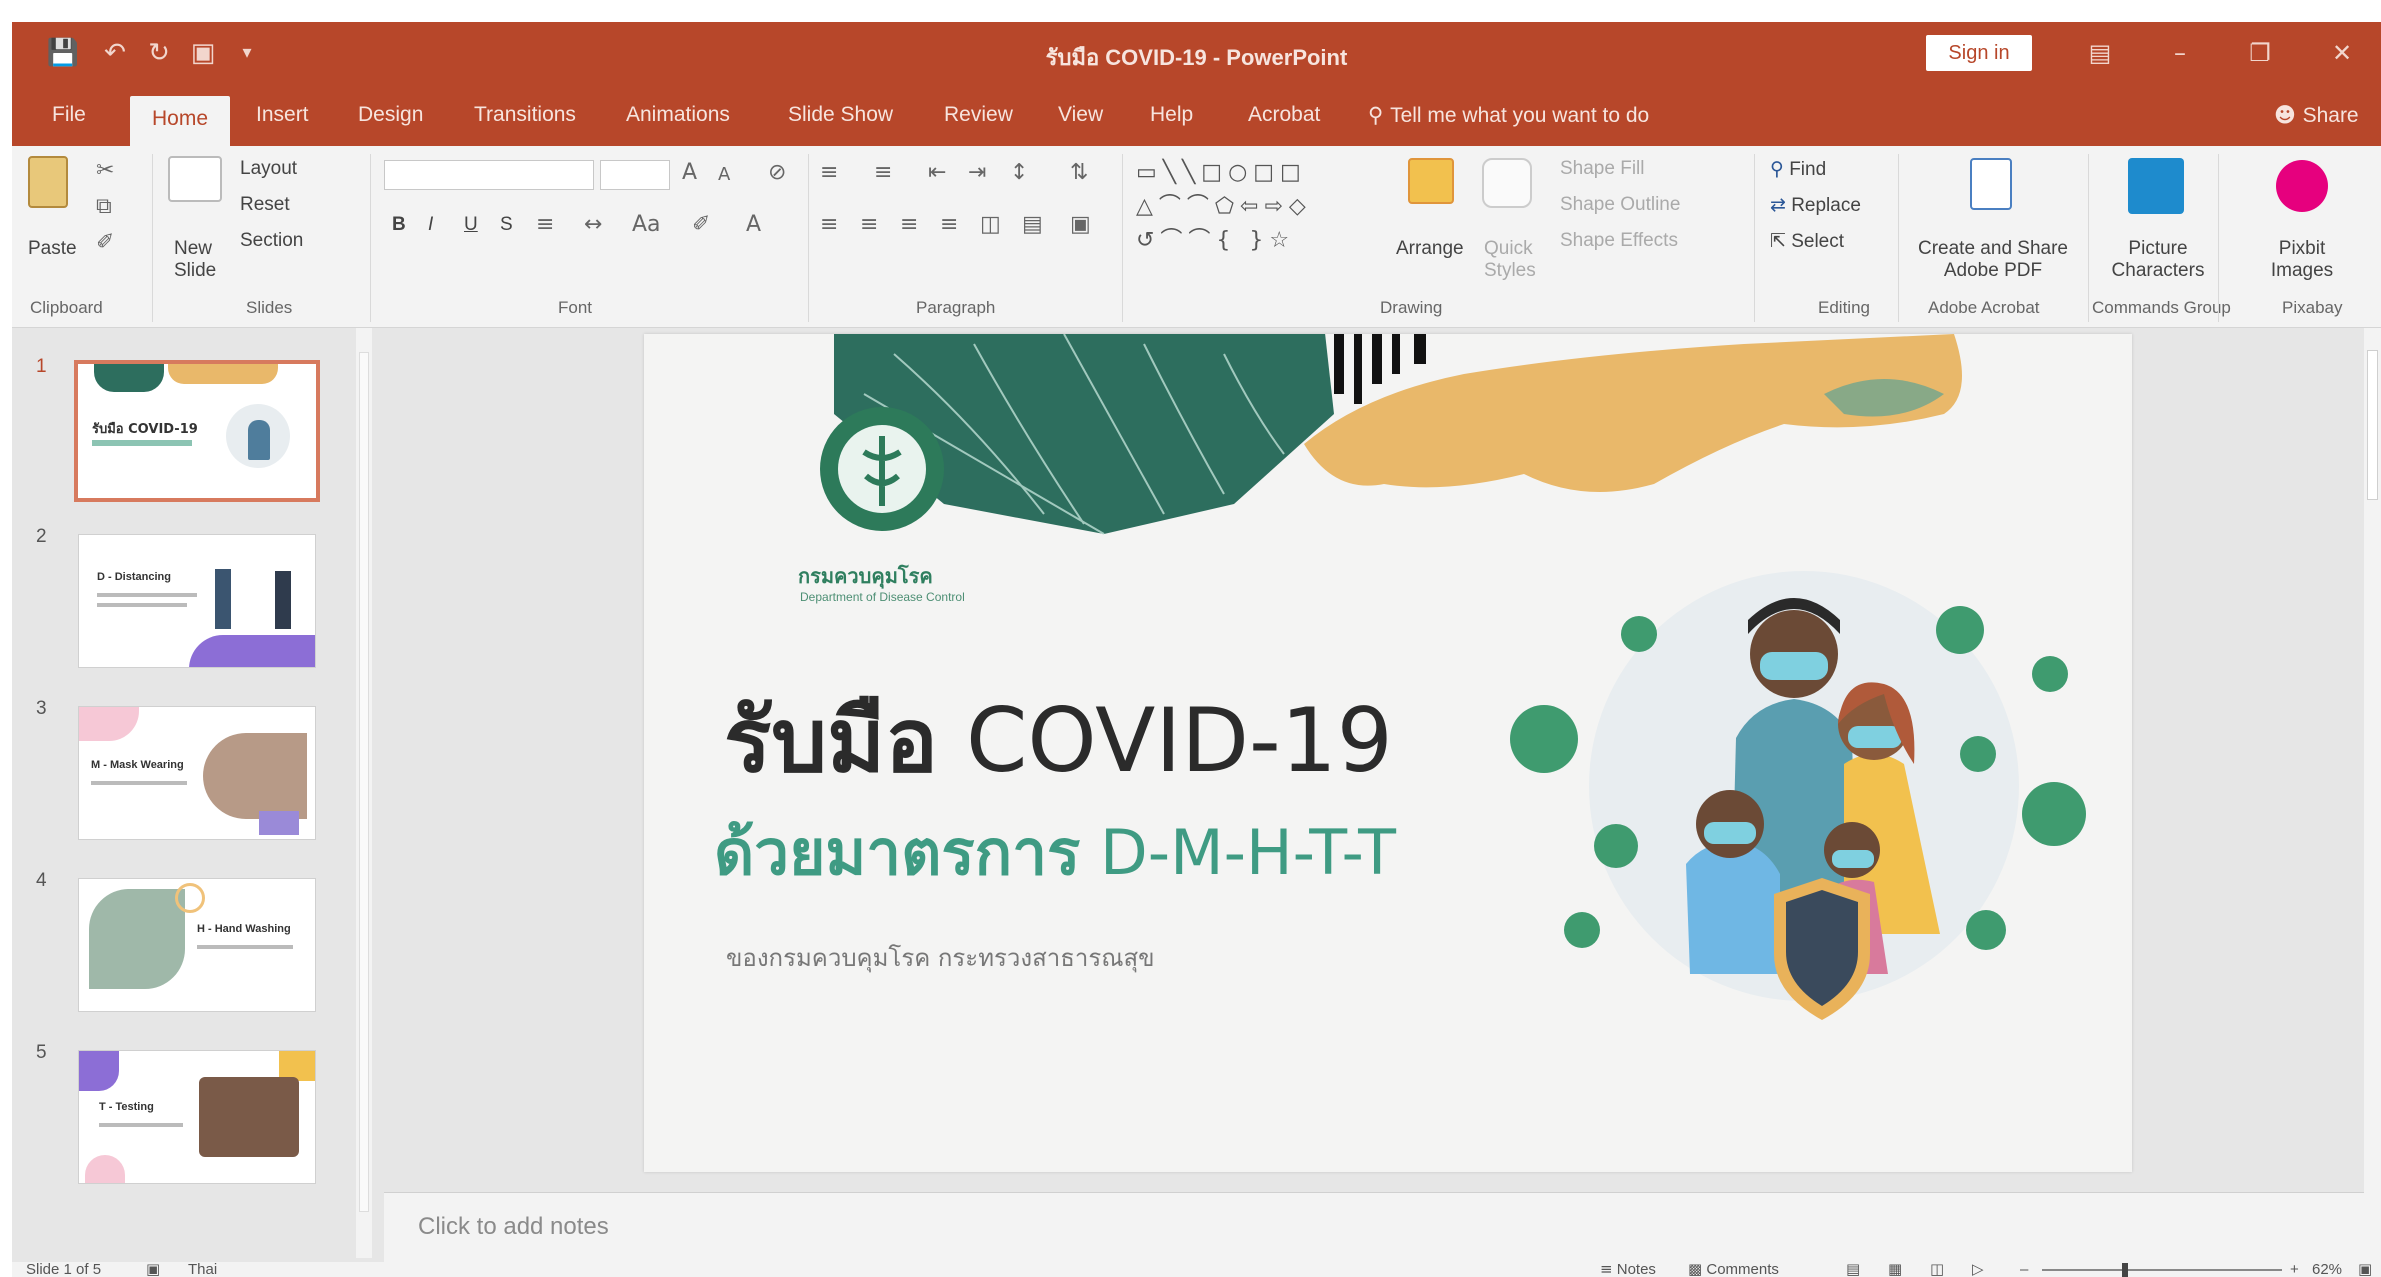 This screenshot has height=1277, width=2381. I want to click on change-case-icon: Aa, so click(646, 224).